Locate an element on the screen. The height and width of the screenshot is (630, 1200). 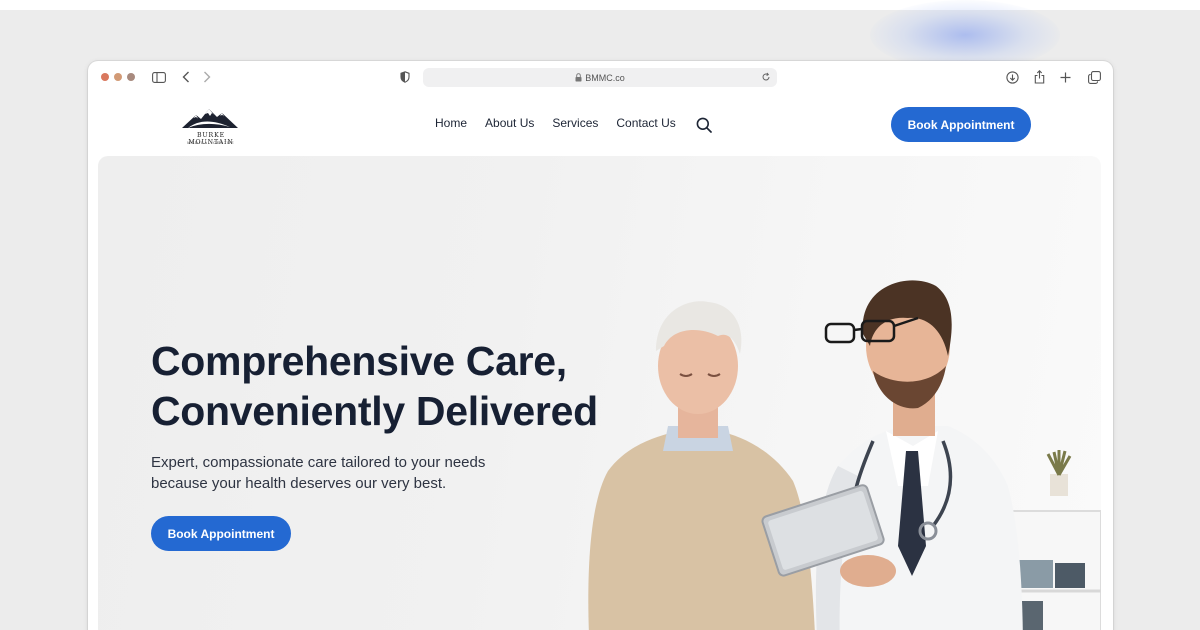
lock-icon is located at coordinates (578, 77).